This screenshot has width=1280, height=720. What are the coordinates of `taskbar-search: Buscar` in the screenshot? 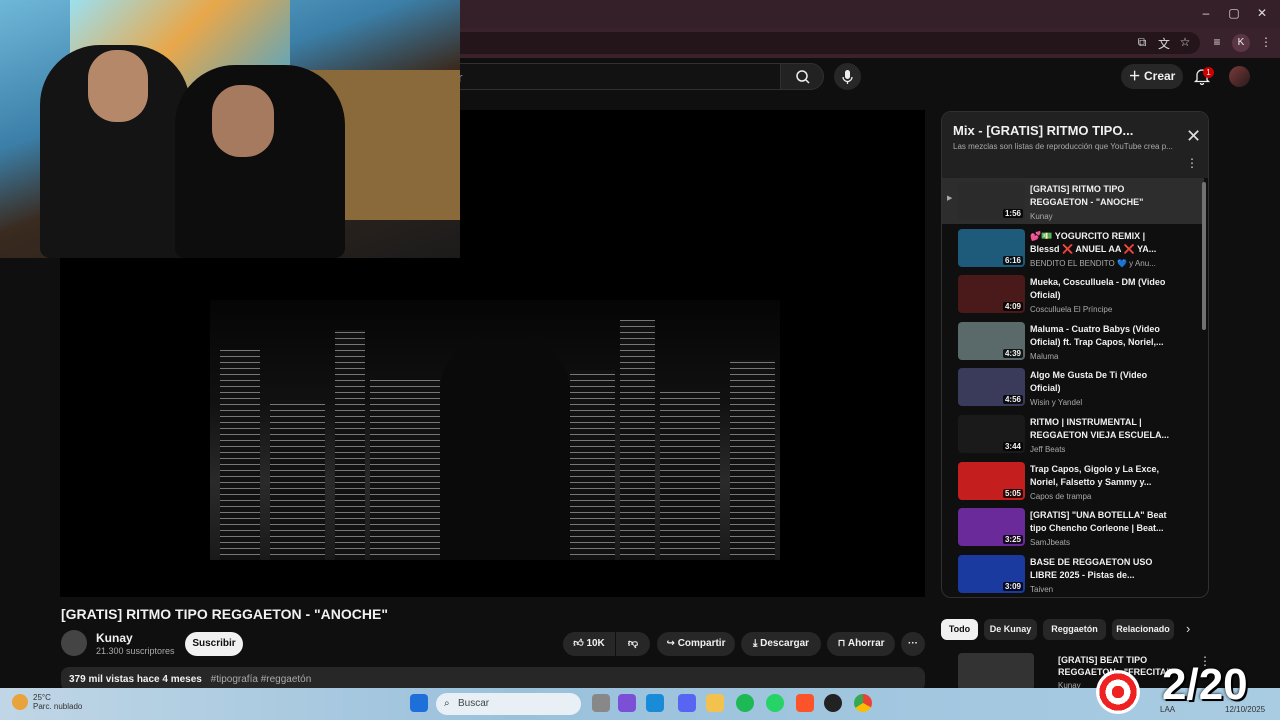 It's located at (508, 704).